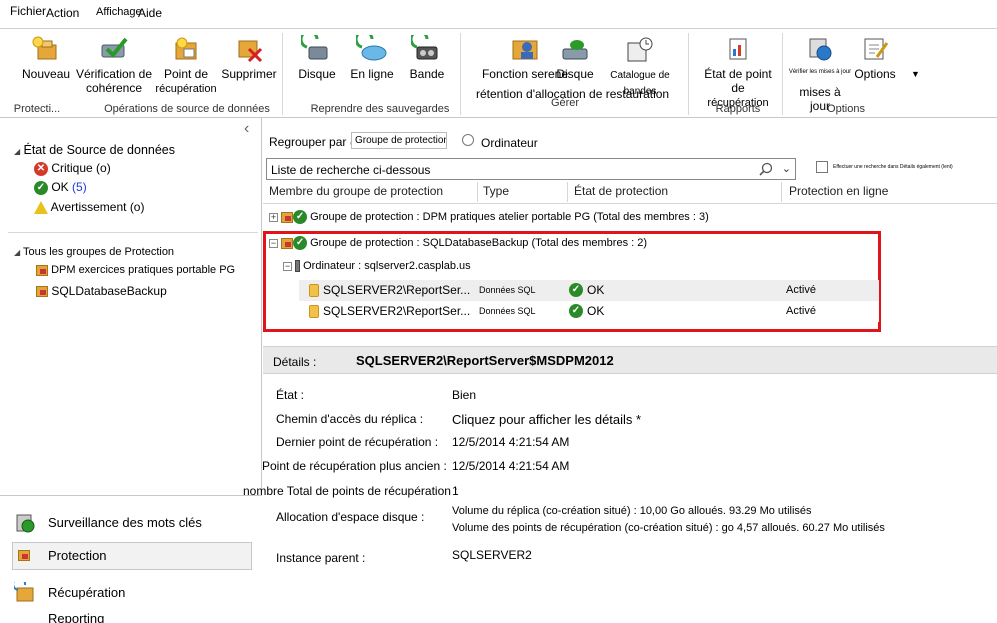  Describe the element at coordinates (131, 593) in the screenshot. I see `nav-recovery: Récupération` at that location.